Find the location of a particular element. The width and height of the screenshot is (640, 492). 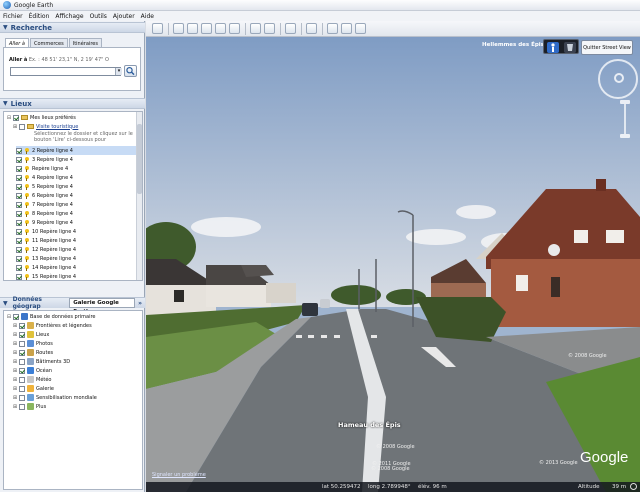

sunlight-icon is located at coordinates (269, 28).